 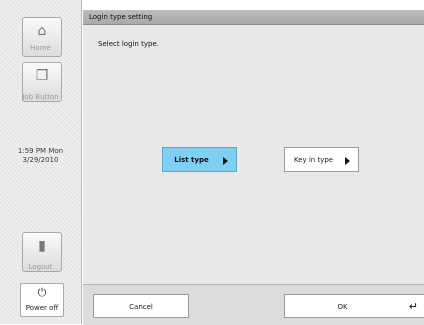 I want to click on clock-date: 3/29/2010, so click(x=40, y=160).